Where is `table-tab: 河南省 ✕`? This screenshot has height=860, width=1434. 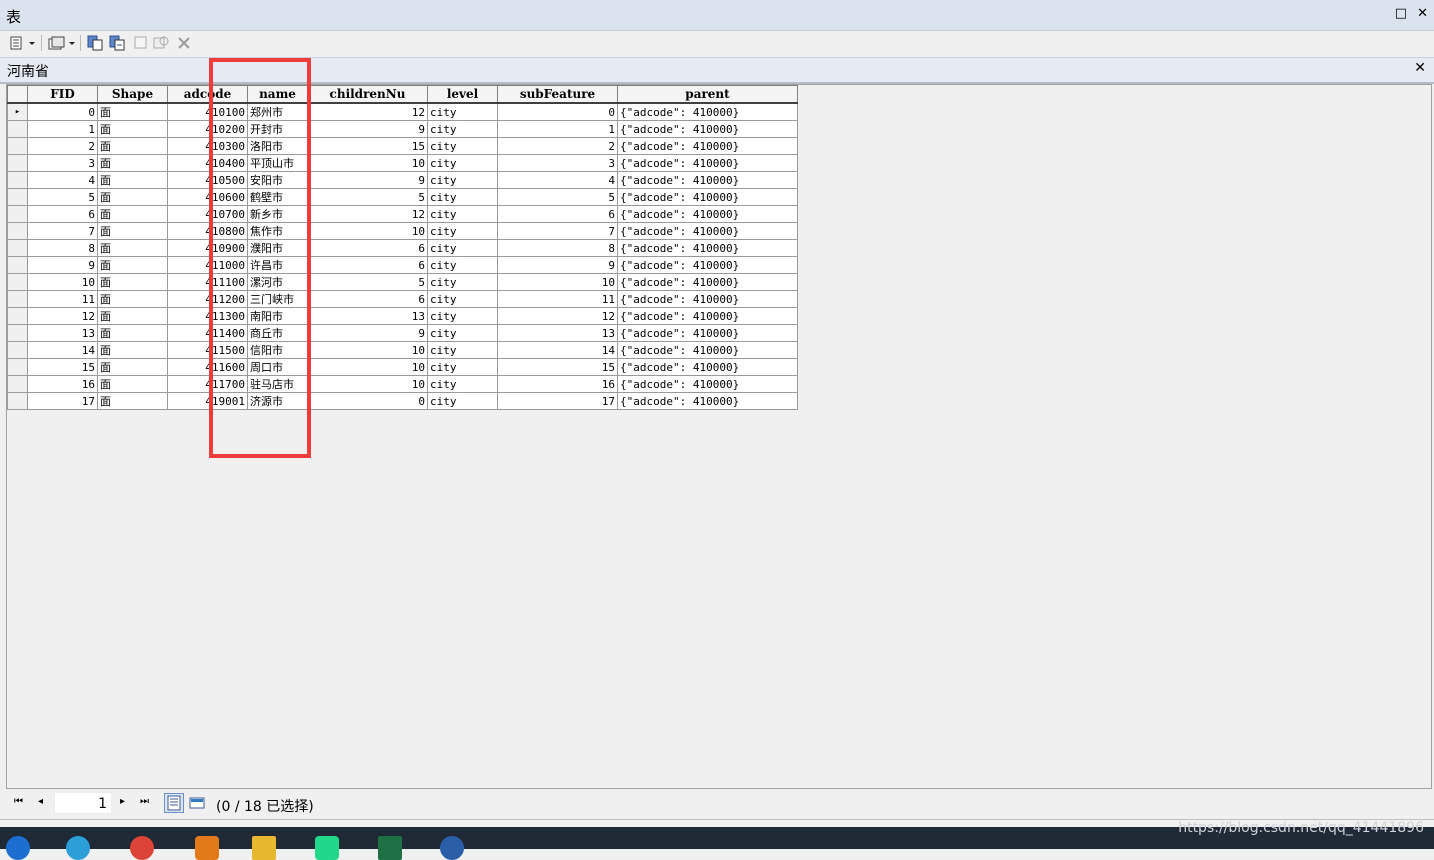
table-tab: 河南省 ✕ is located at coordinates (717, 70).